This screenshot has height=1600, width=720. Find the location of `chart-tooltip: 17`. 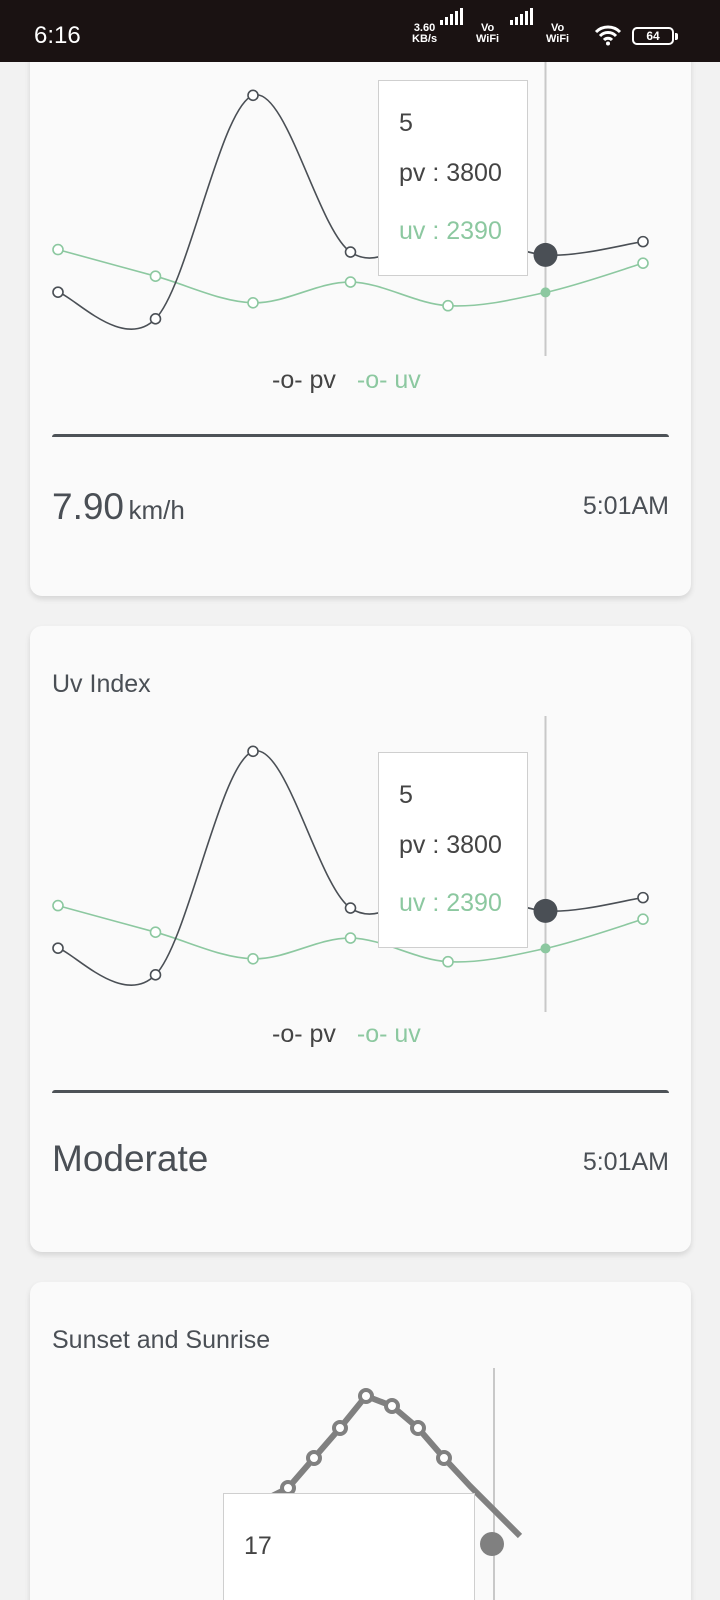

chart-tooltip: 17 is located at coordinates (349, 1546).